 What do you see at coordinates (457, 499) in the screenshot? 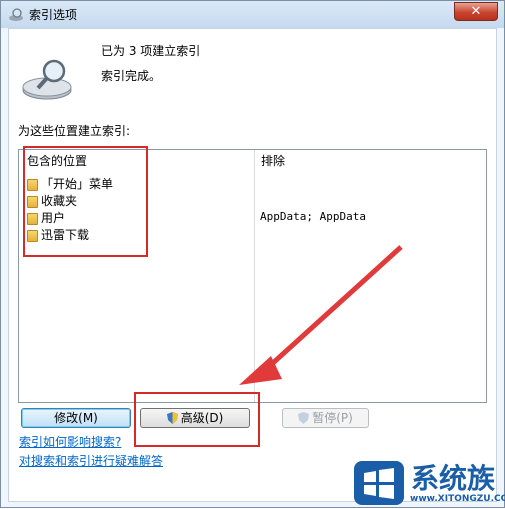
I see `watermark-url: www.XITONGZU.COM` at bounding box center [457, 499].